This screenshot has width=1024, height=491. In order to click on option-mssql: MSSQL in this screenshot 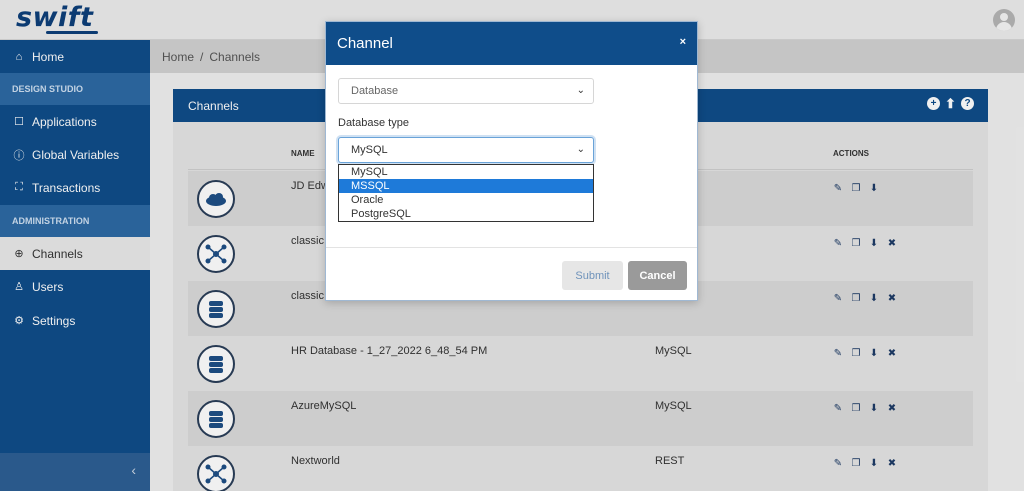, I will do `click(466, 186)`.